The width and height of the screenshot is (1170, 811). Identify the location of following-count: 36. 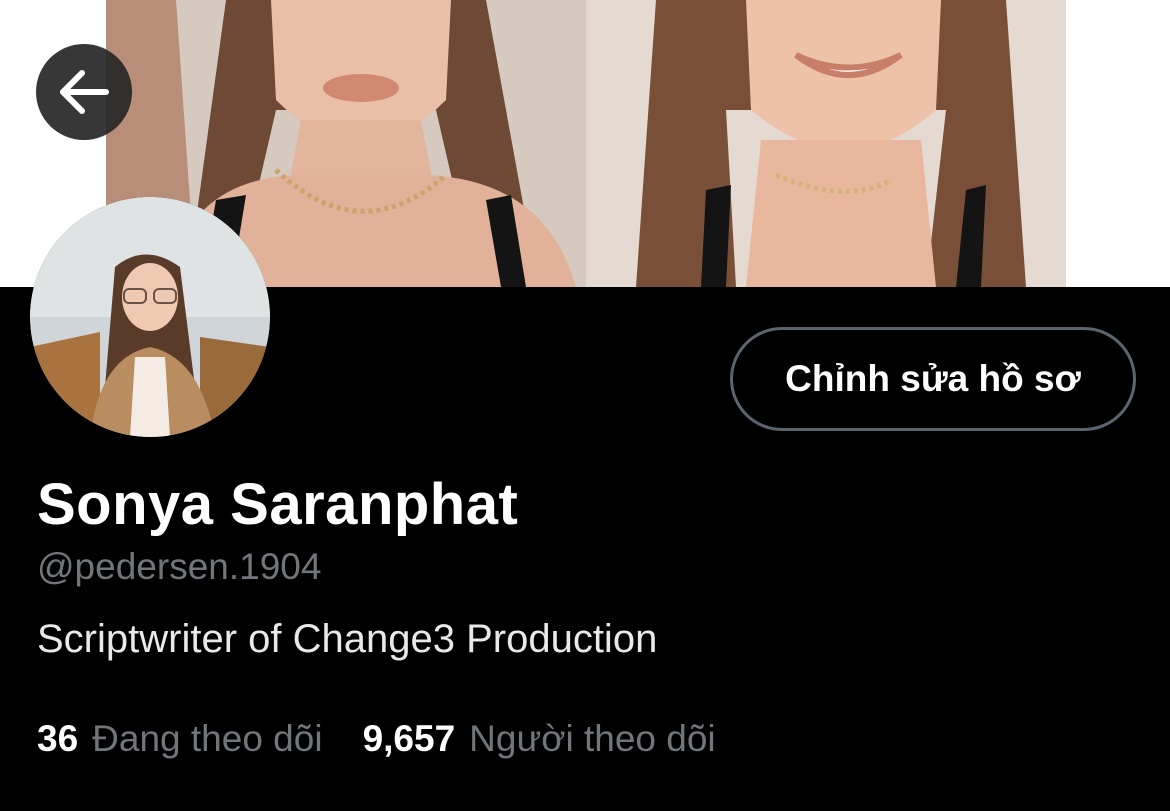
(58, 738).